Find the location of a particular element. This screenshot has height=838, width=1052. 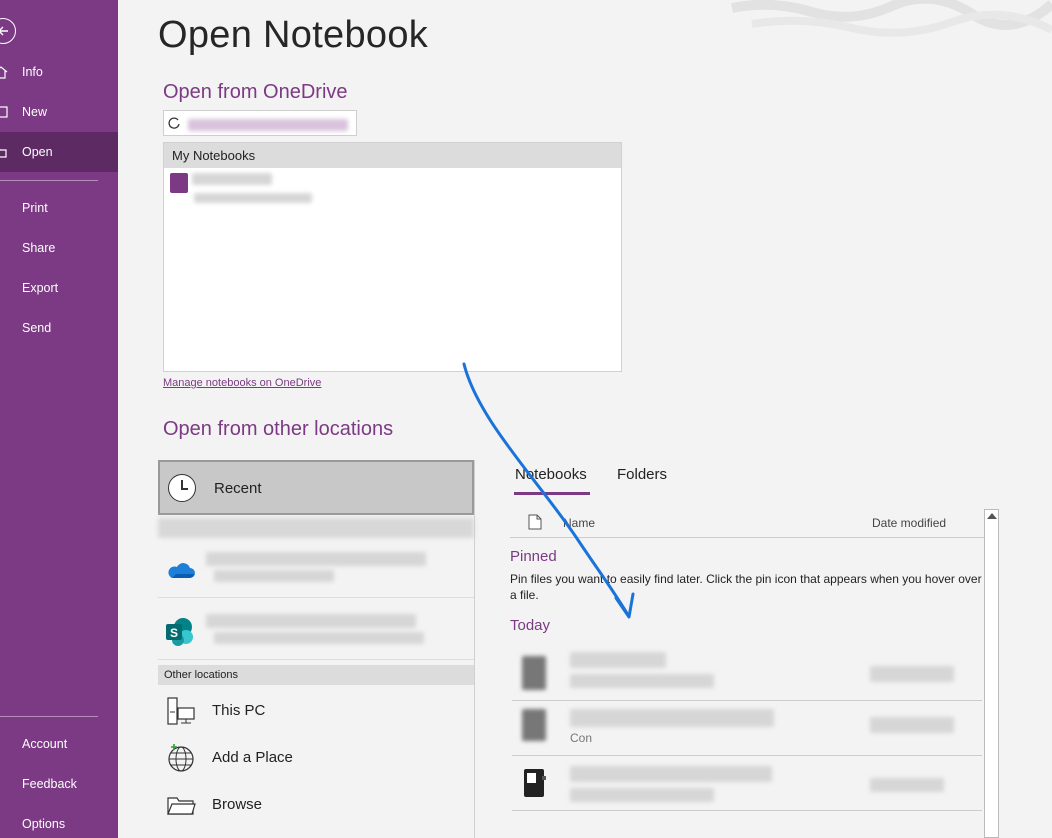

onedrive-notebook-list: My Notebooks is located at coordinates (392, 257).